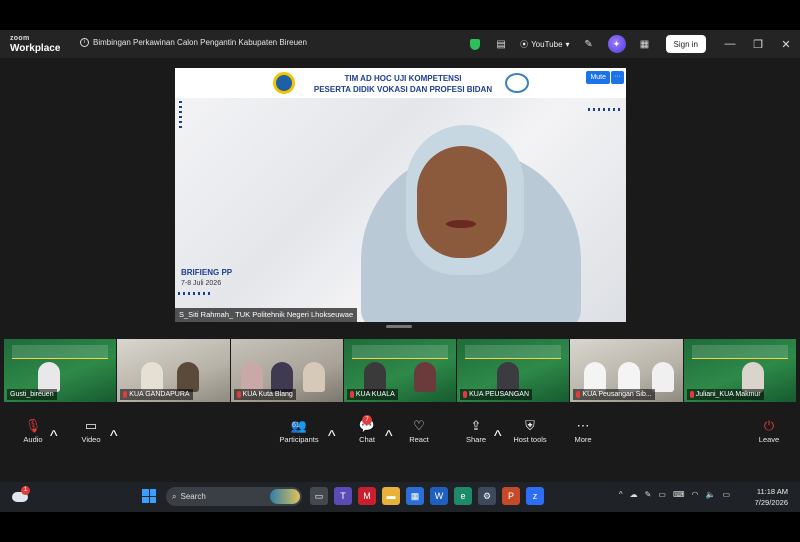  I want to click on system-tray: ^ ☁ ✎ ▭ ⌨ ◠ 🔈 ▭, so click(674, 494).